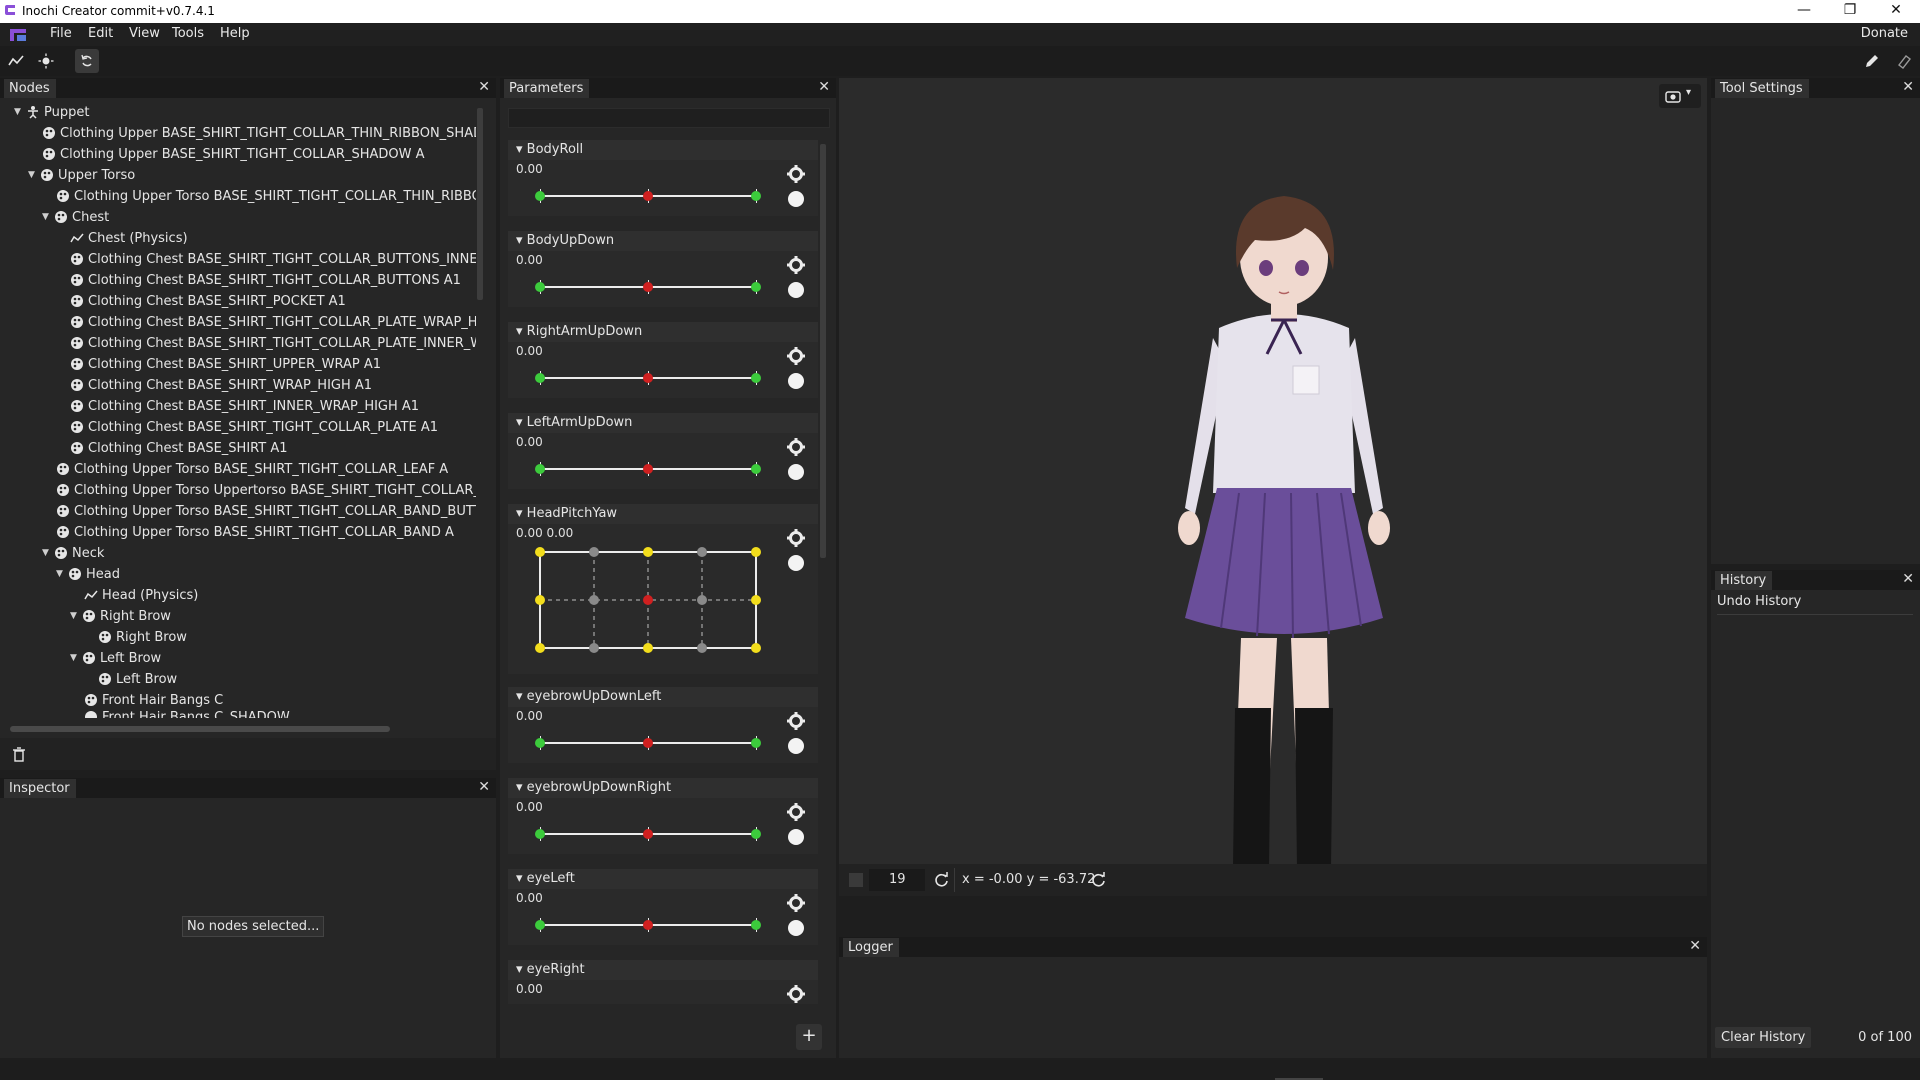 This screenshot has width=1920, height=1080. I want to click on clear-history-button: Clear History, so click(1763, 1037).